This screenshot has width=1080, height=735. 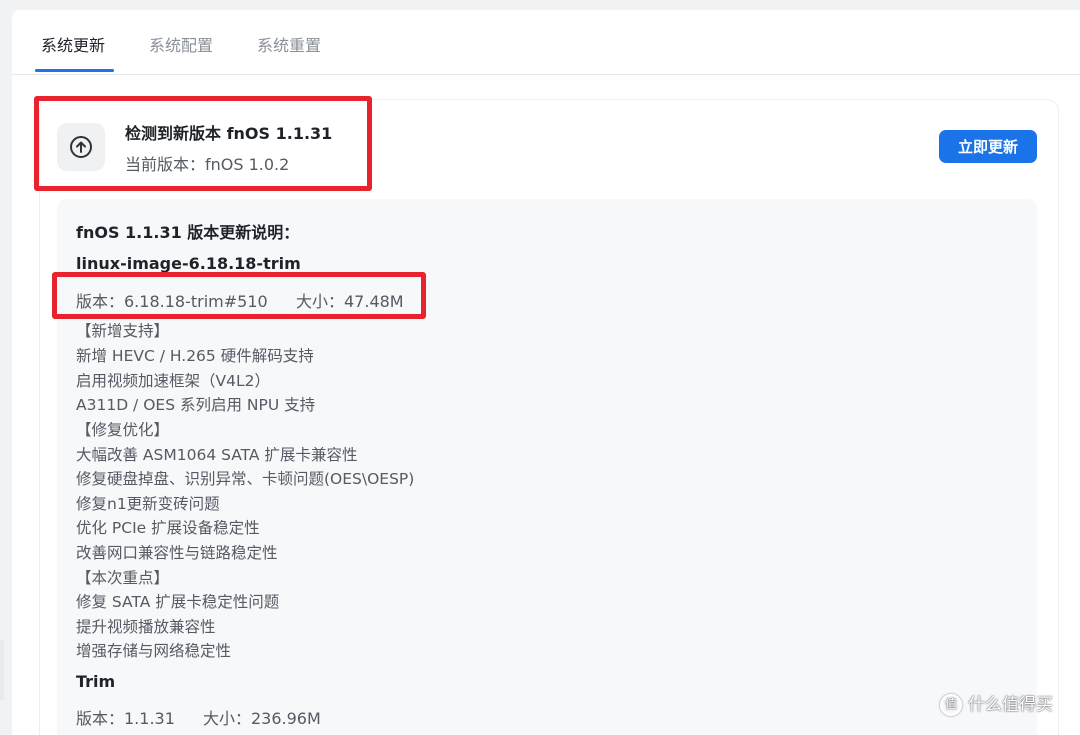 I want to click on note-line: 大幅改善 ASM1064 SATA 扩展卡兼容性, so click(x=217, y=455).